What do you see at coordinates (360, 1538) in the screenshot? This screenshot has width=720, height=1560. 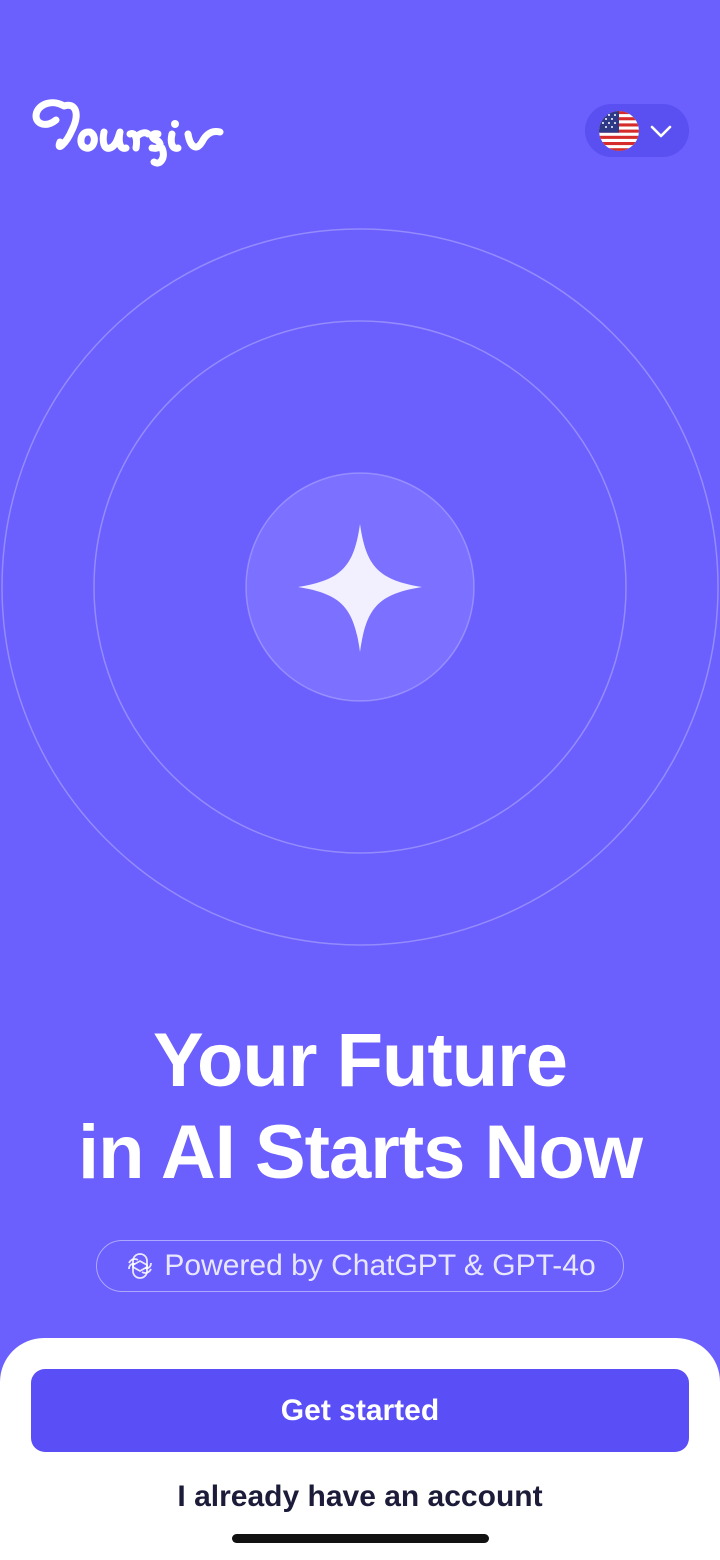 I see `home-indicator` at bounding box center [360, 1538].